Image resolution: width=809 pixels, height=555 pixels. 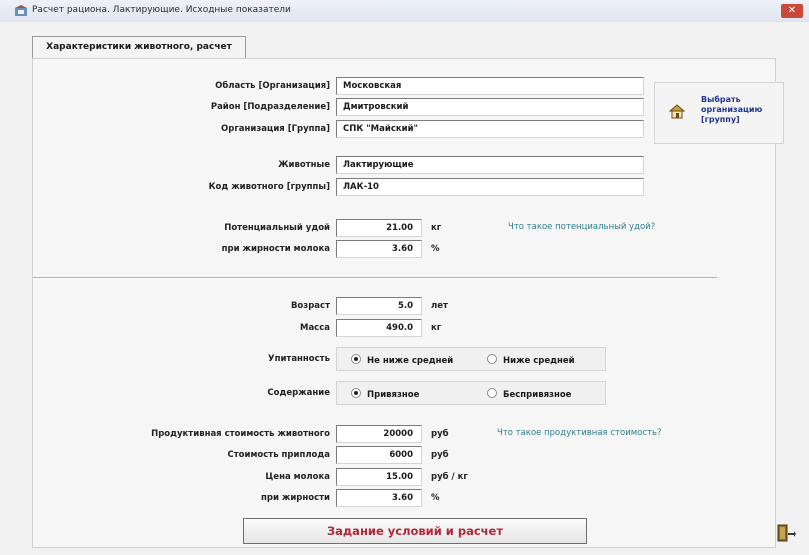 I want to click on productive-value-help-link: Что такое продуктивная стоимость?, so click(x=579, y=433).